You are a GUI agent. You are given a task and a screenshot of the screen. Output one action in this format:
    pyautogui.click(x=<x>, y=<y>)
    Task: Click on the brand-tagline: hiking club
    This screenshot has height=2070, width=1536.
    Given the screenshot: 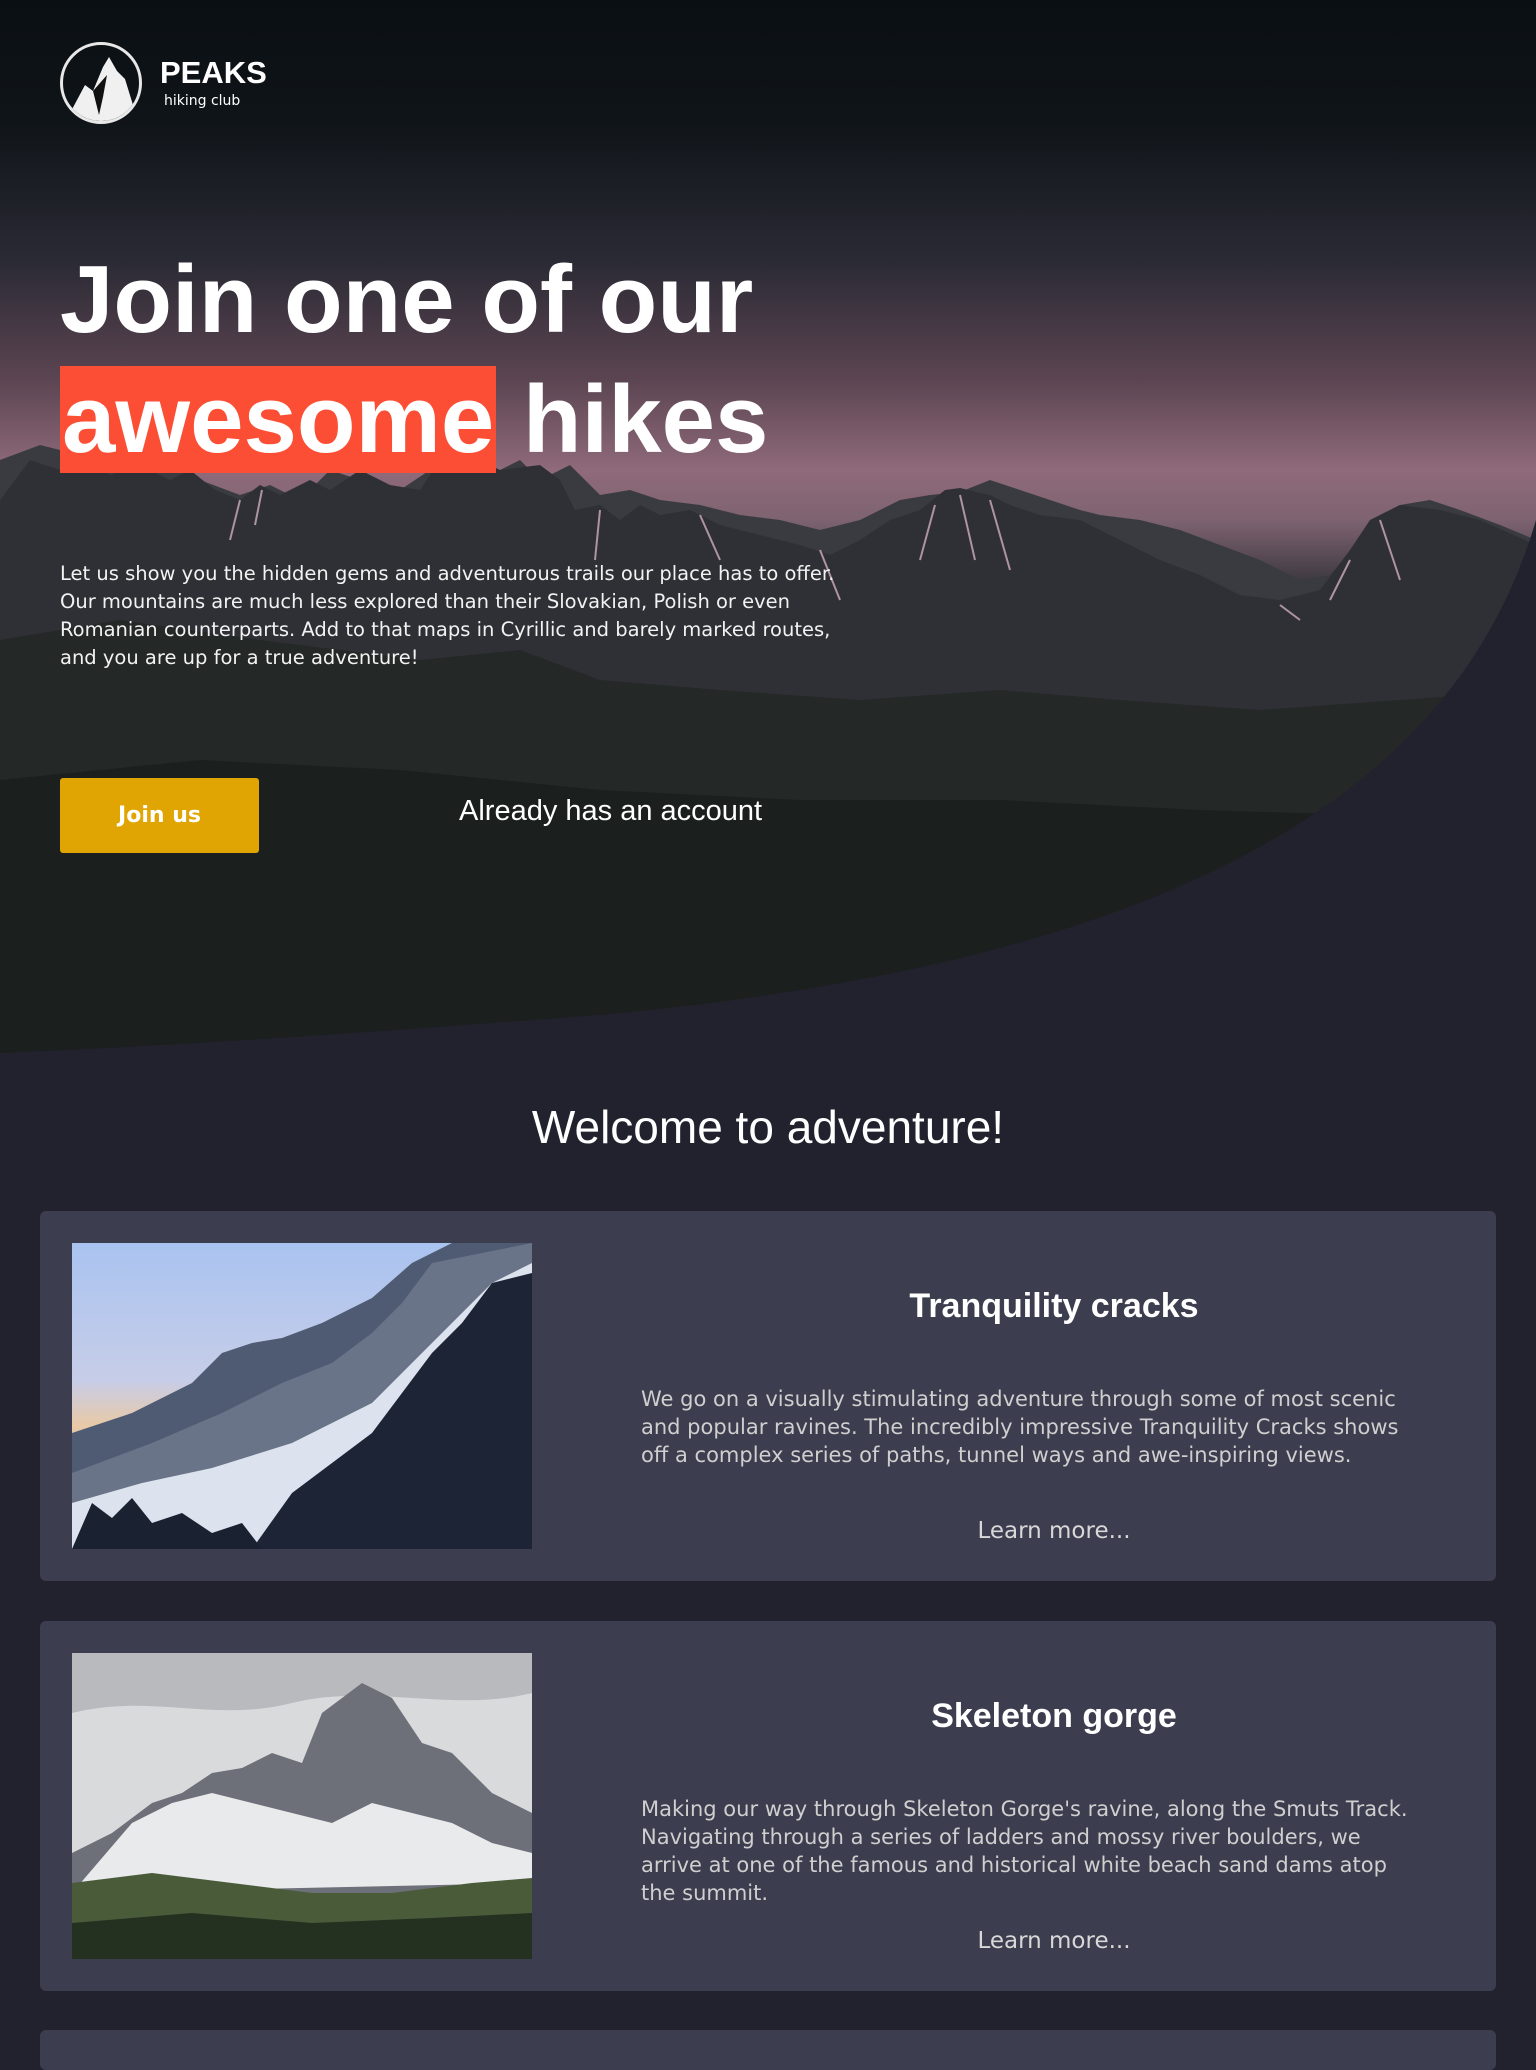 What is the action you would take?
    pyautogui.click(x=202, y=101)
    